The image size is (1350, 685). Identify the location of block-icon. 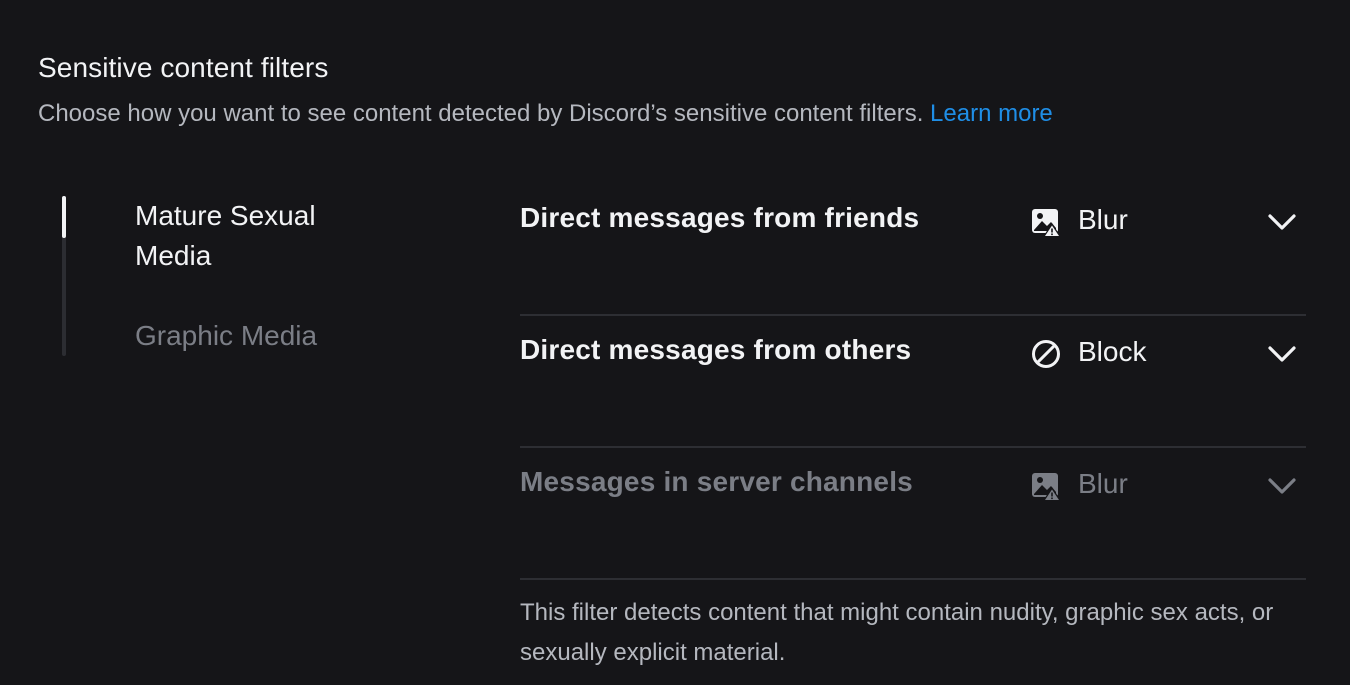
(1046, 354).